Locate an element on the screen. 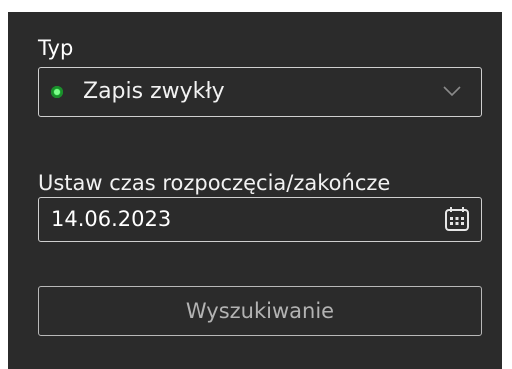 This screenshot has width=512, height=369. time-range-label: Ustaw czas rozpoczęcia/zakończe is located at coordinates (214, 183).